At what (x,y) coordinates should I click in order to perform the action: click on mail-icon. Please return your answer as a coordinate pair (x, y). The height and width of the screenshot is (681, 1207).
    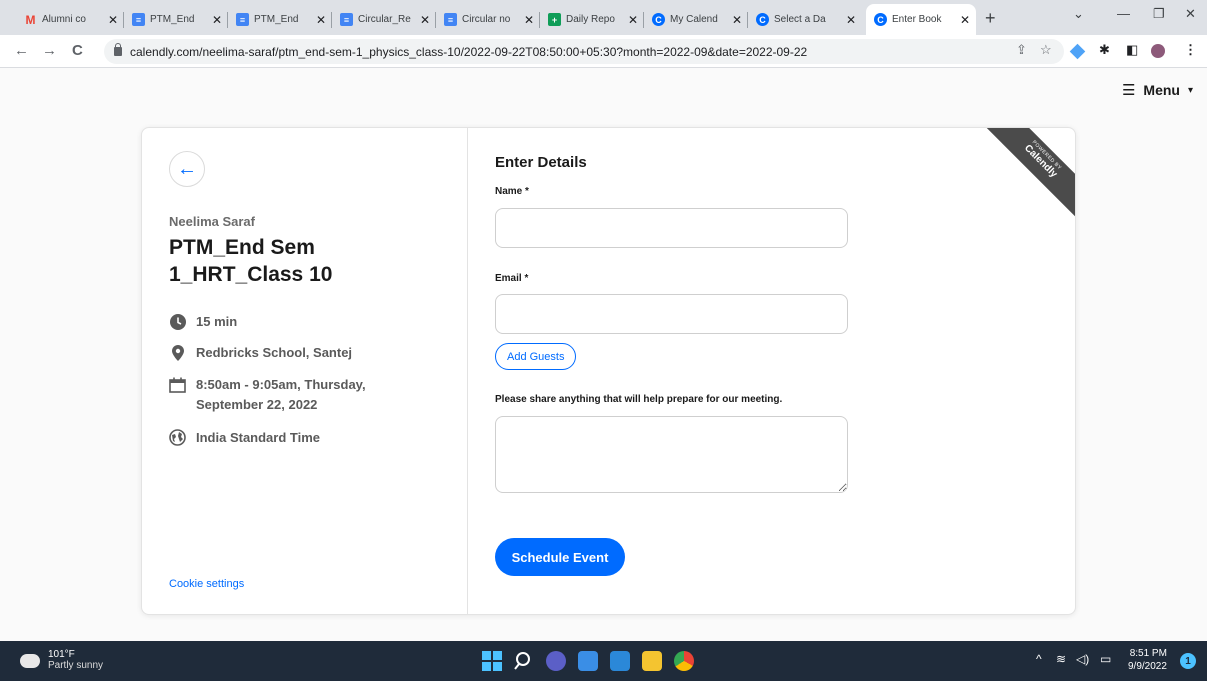
    Looking at the image, I should click on (620, 661).